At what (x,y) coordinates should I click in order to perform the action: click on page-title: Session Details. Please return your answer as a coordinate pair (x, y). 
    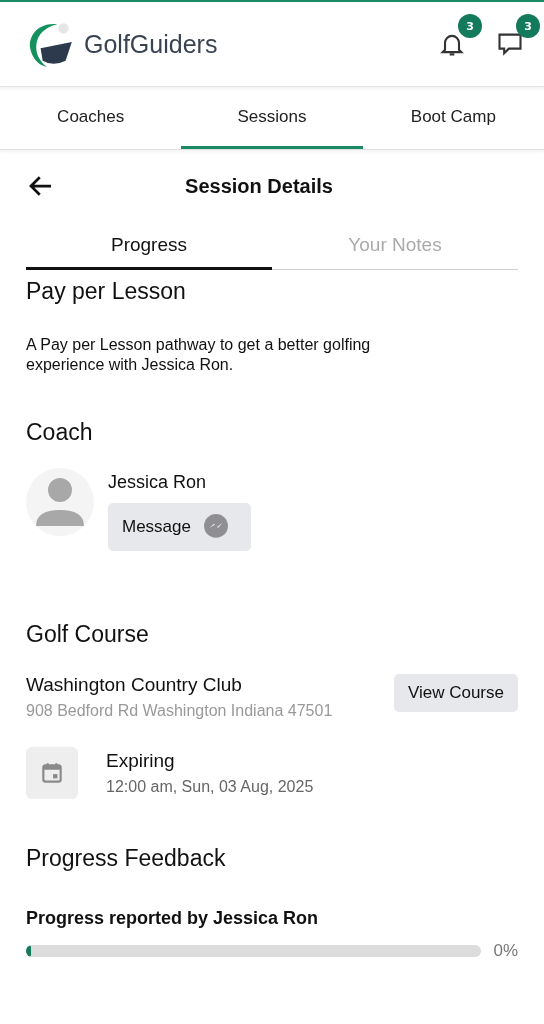
    Looking at the image, I should click on (259, 186).